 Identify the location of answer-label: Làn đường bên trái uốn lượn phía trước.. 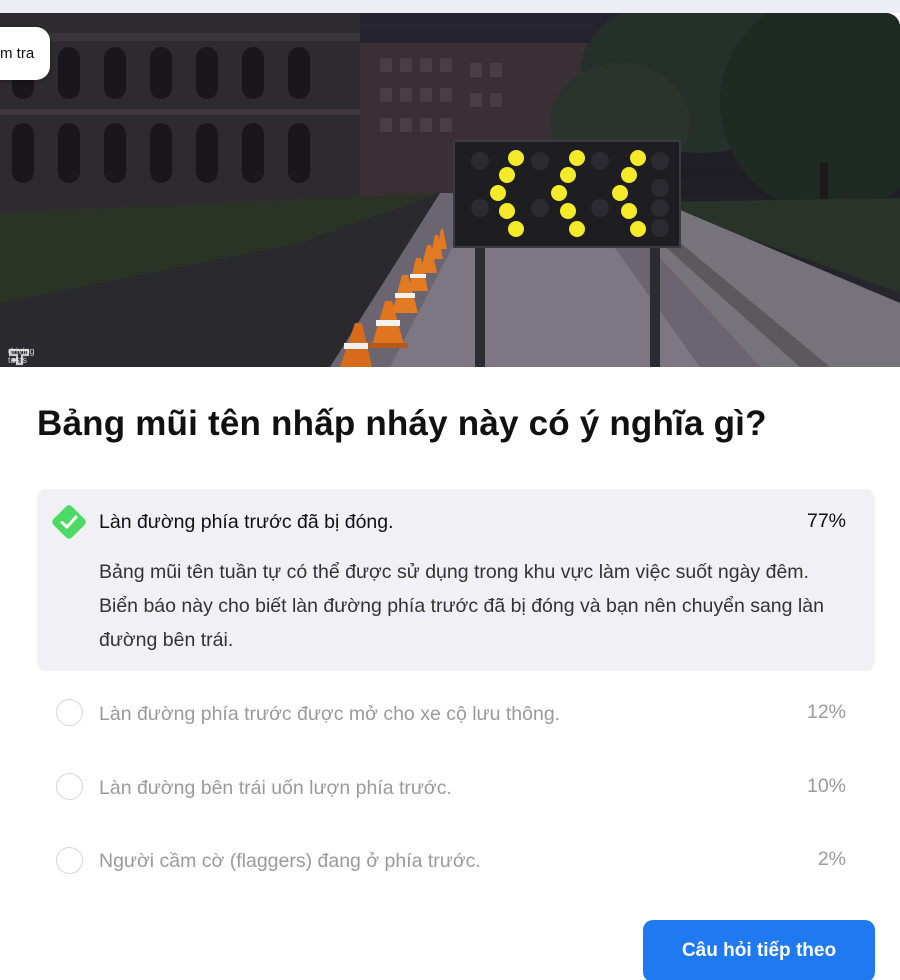
(275, 788).